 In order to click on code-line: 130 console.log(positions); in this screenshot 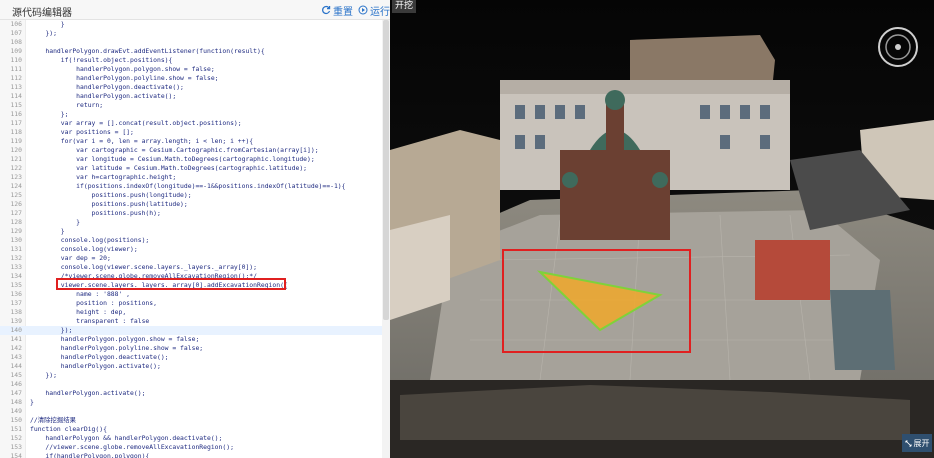, I will do `click(191, 240)`.